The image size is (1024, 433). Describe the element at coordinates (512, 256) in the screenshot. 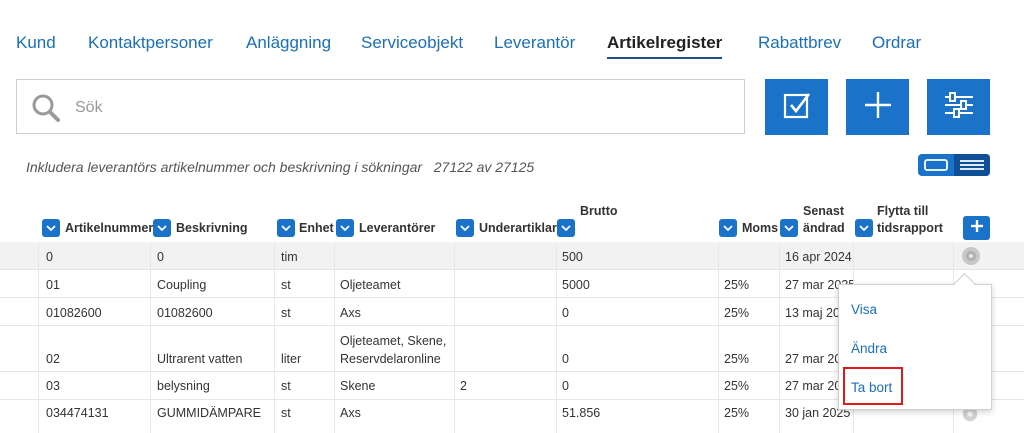

I see `table-row: 0 0 tim 500 16 apr 2024` at that location.